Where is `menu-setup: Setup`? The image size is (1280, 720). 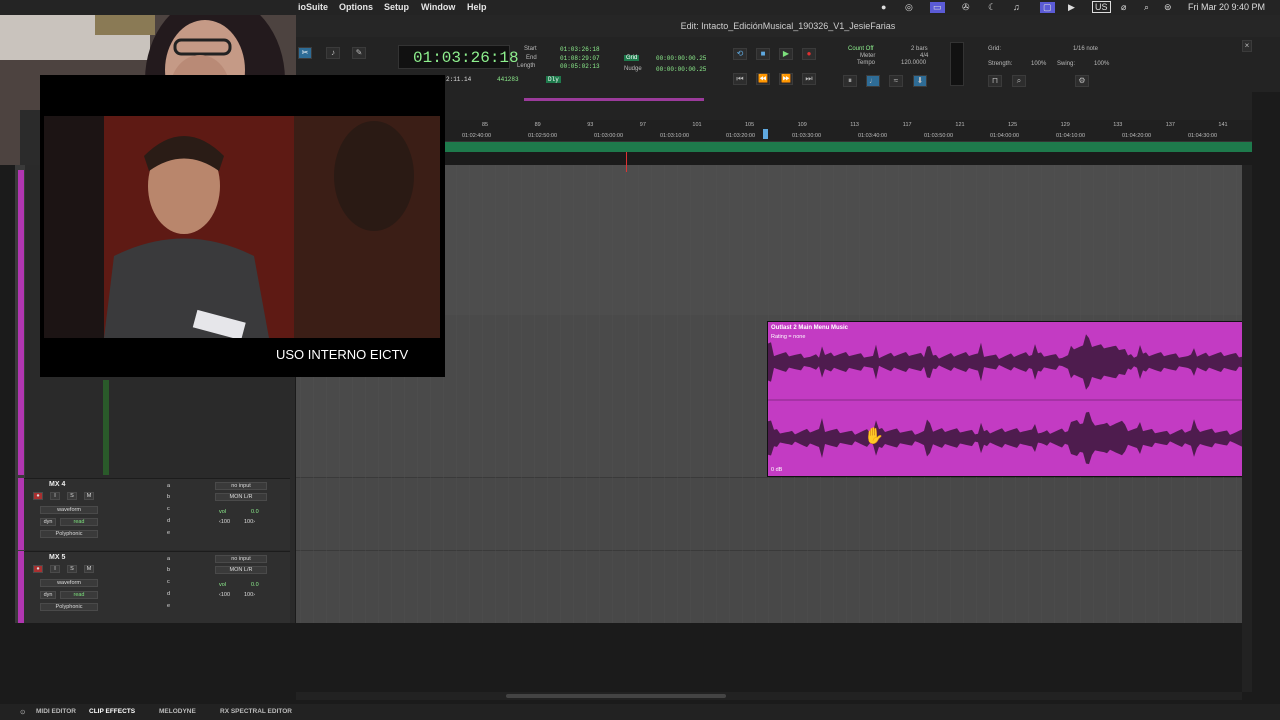
menu-setup: Setup is located at coordinates (396, 7).